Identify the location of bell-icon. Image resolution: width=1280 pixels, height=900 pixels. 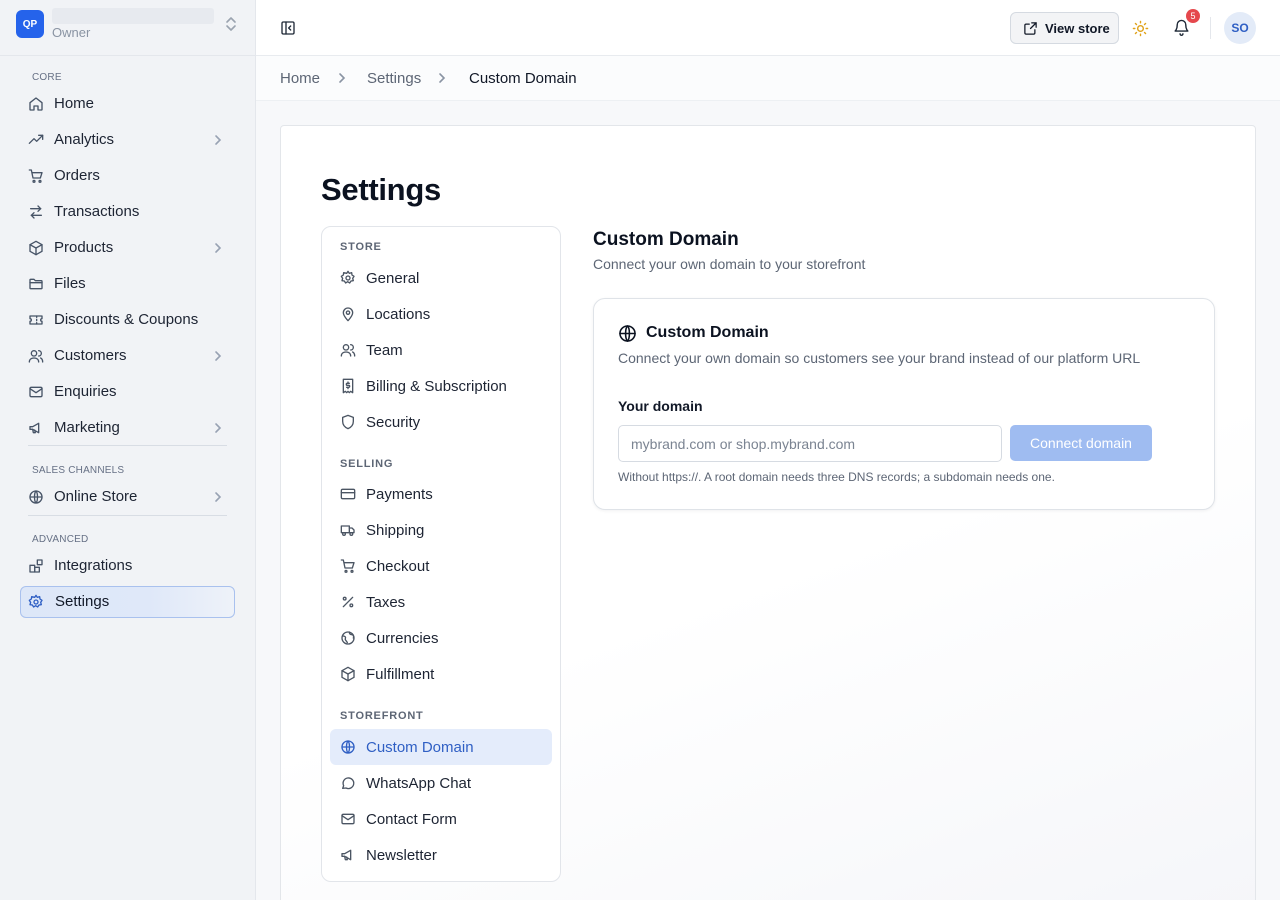
(1181, 27).